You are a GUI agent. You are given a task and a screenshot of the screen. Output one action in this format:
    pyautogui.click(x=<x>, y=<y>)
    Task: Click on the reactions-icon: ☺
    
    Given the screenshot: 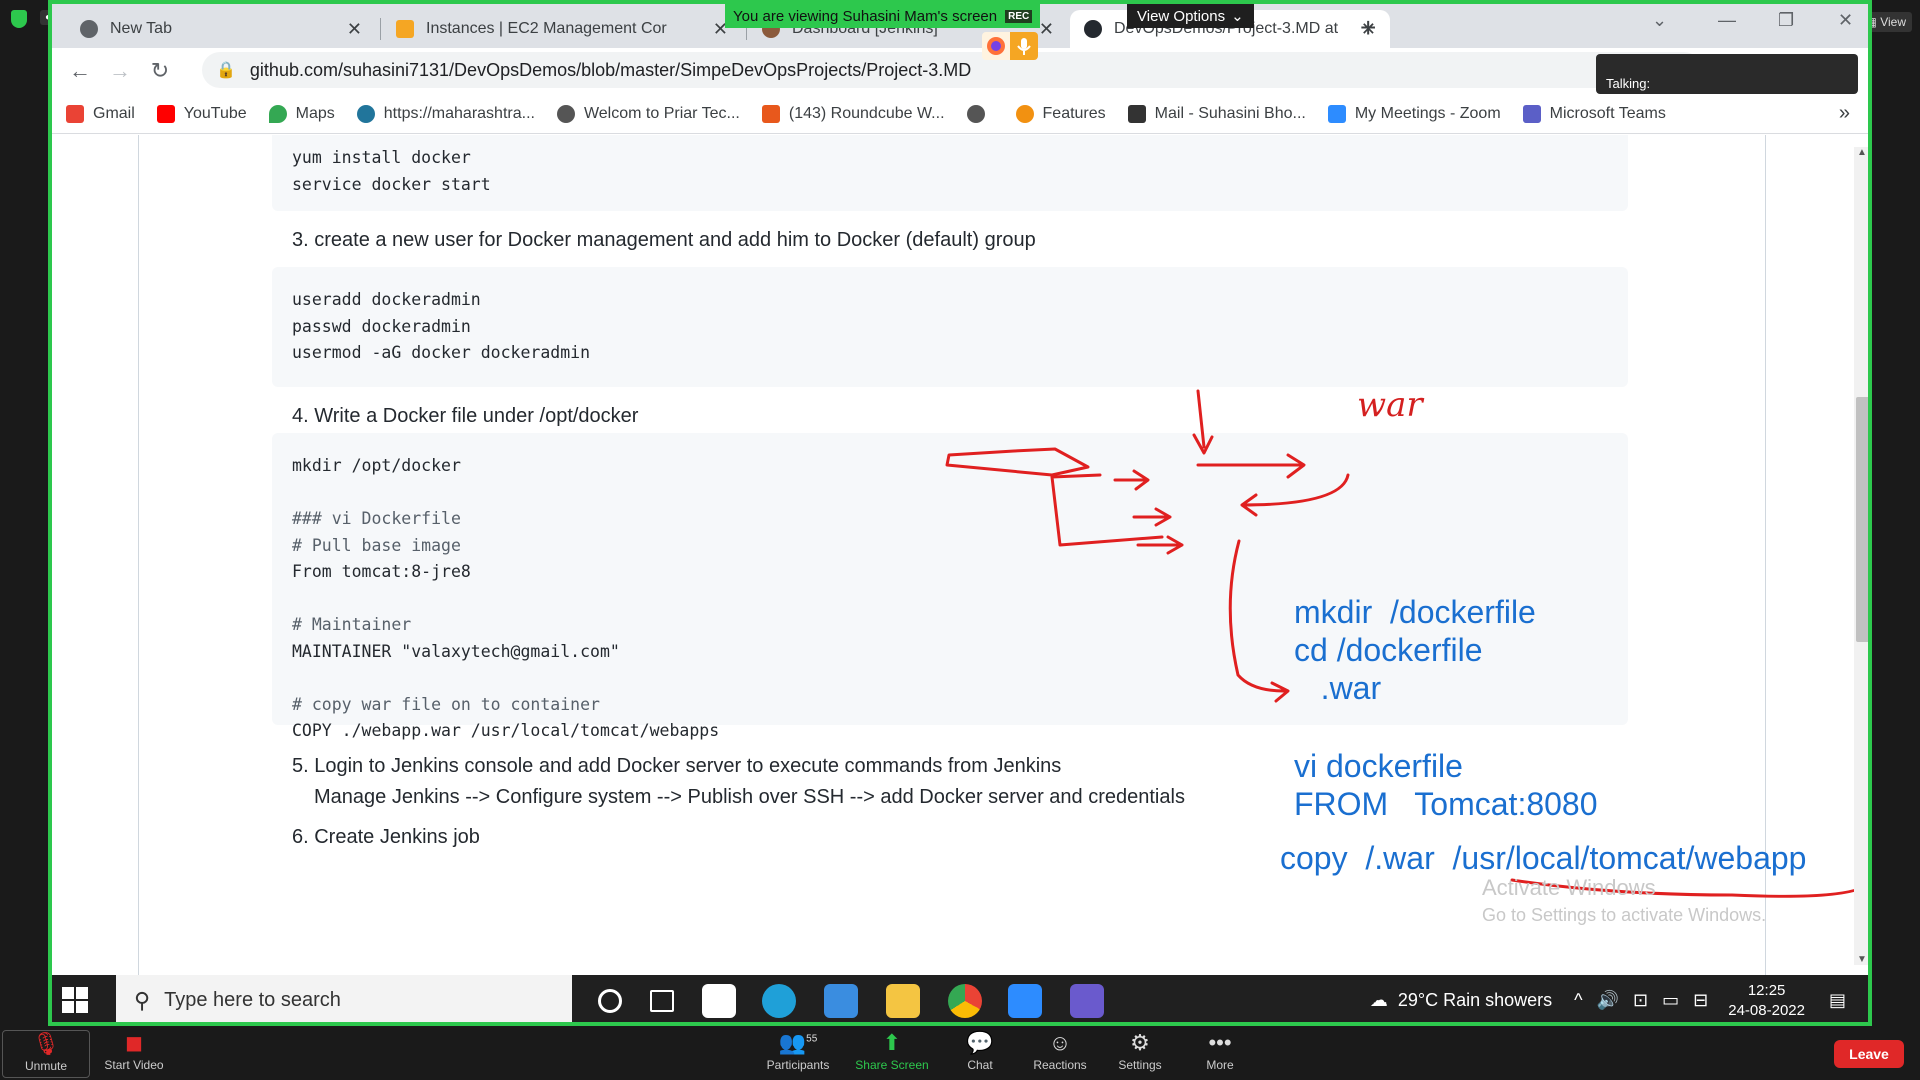 What is the action you would take?
    pyautogui.click(x=1060, y=1042)
    